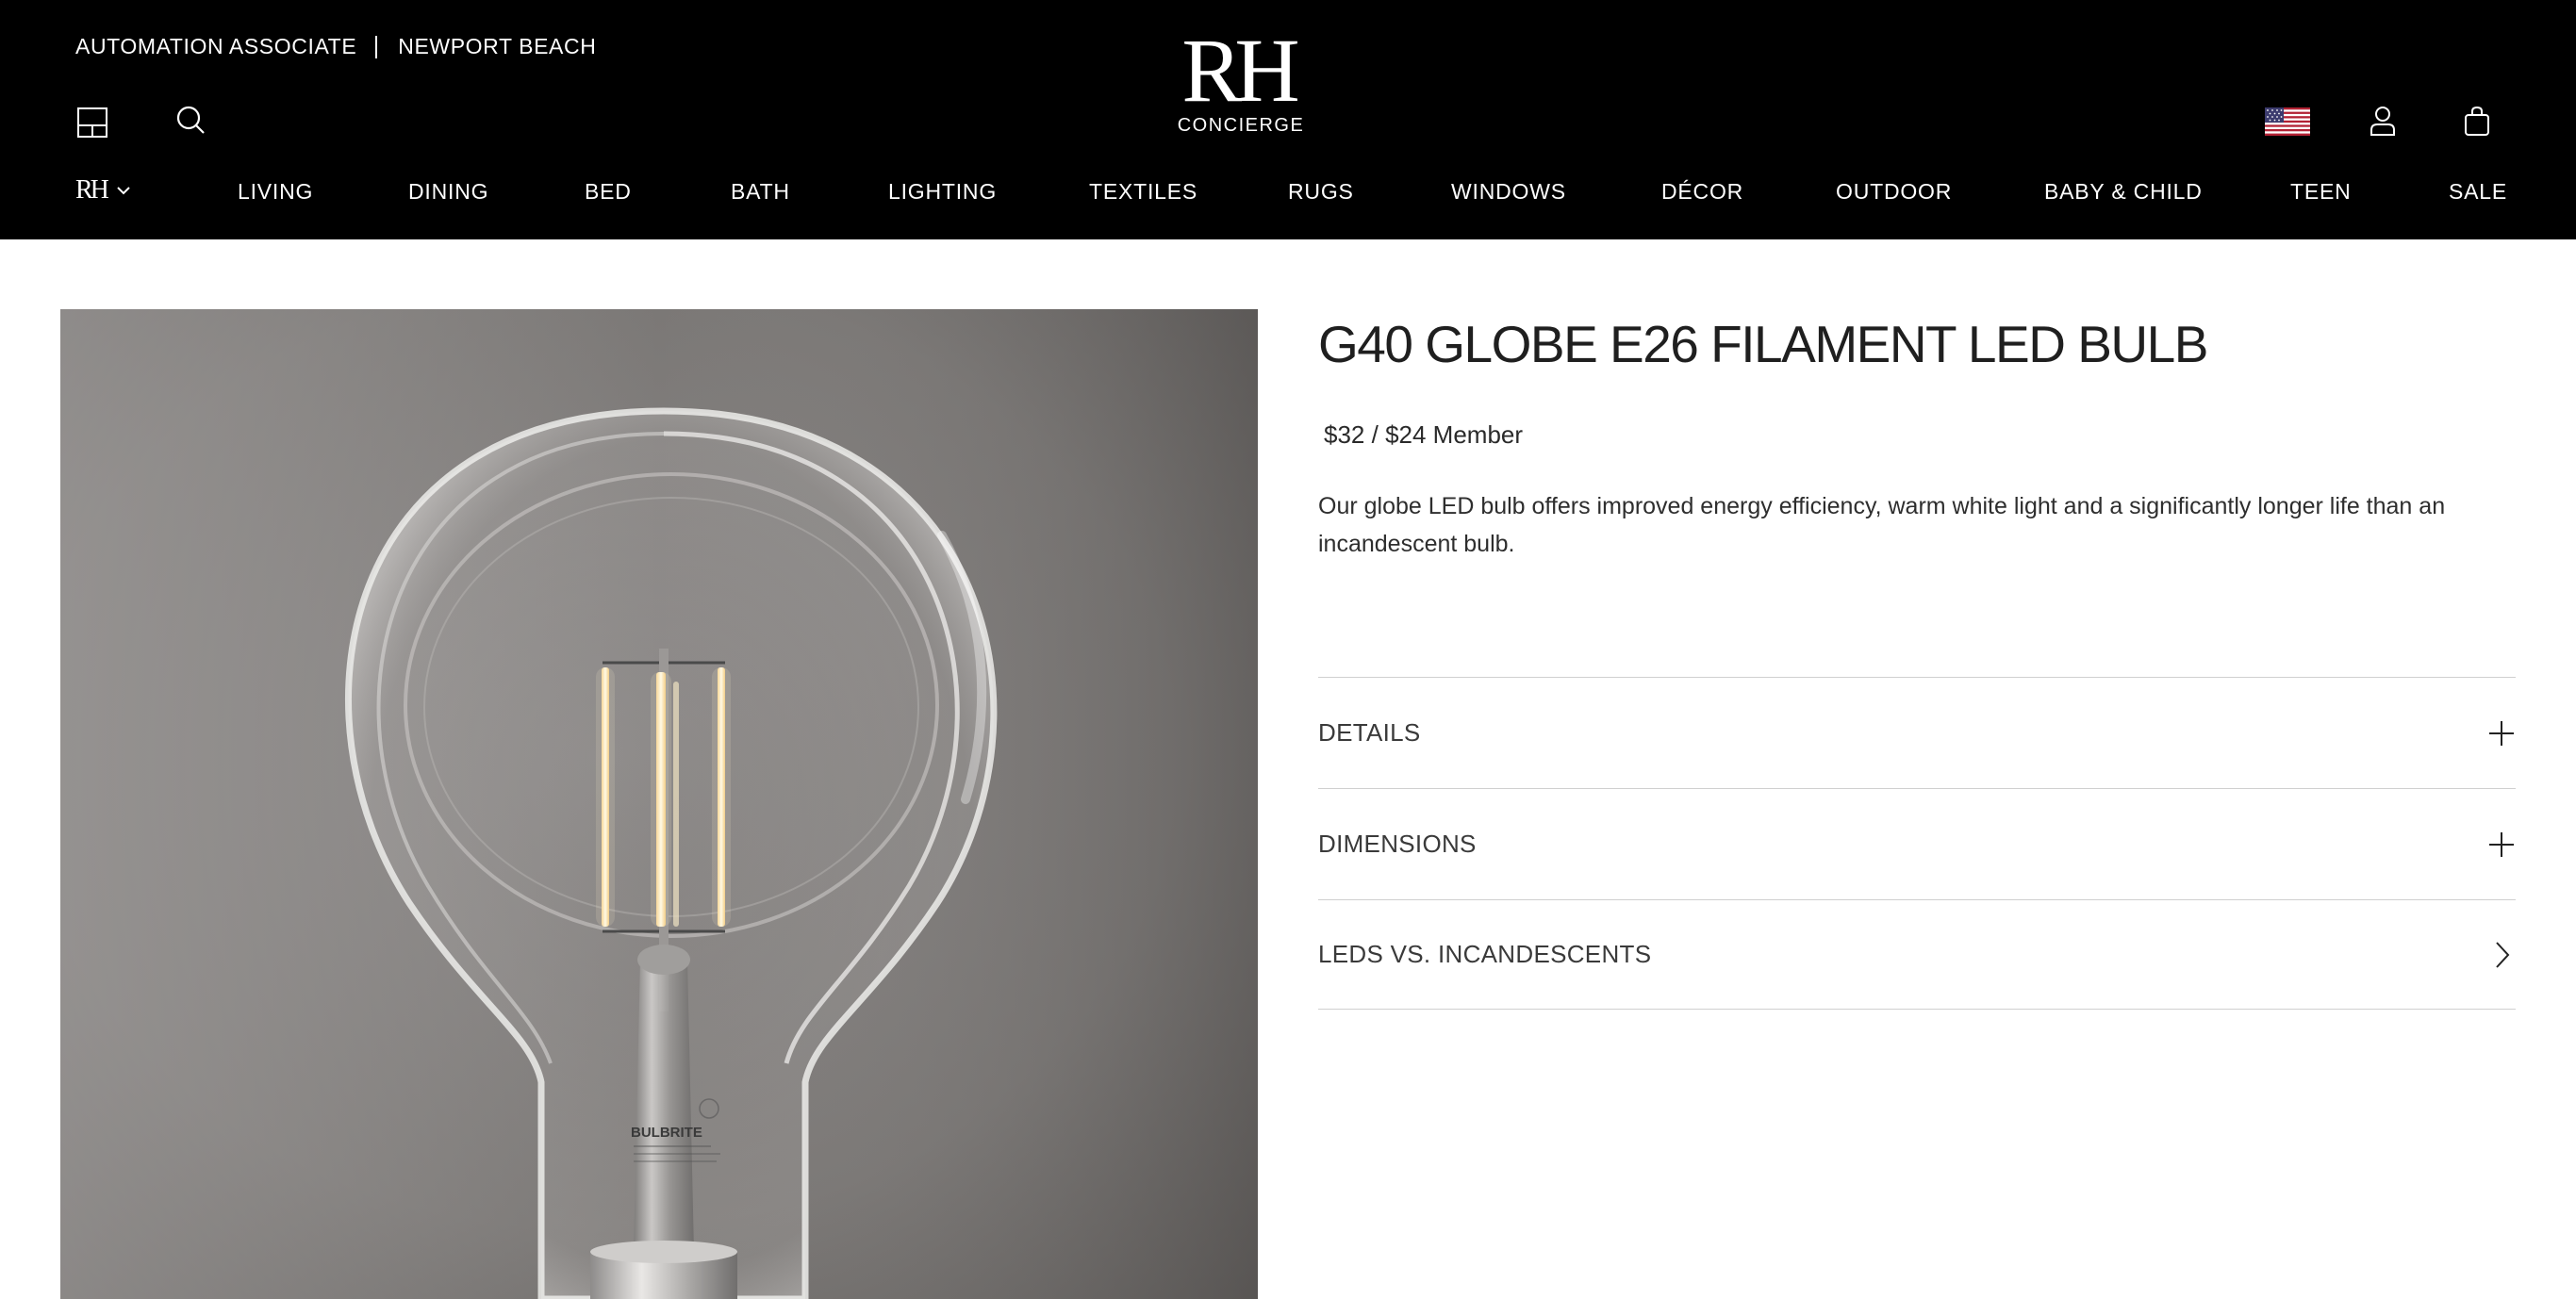  Describe the element at coordinates (2383, 121) in the screenshot. I see `account-icon` at that location.